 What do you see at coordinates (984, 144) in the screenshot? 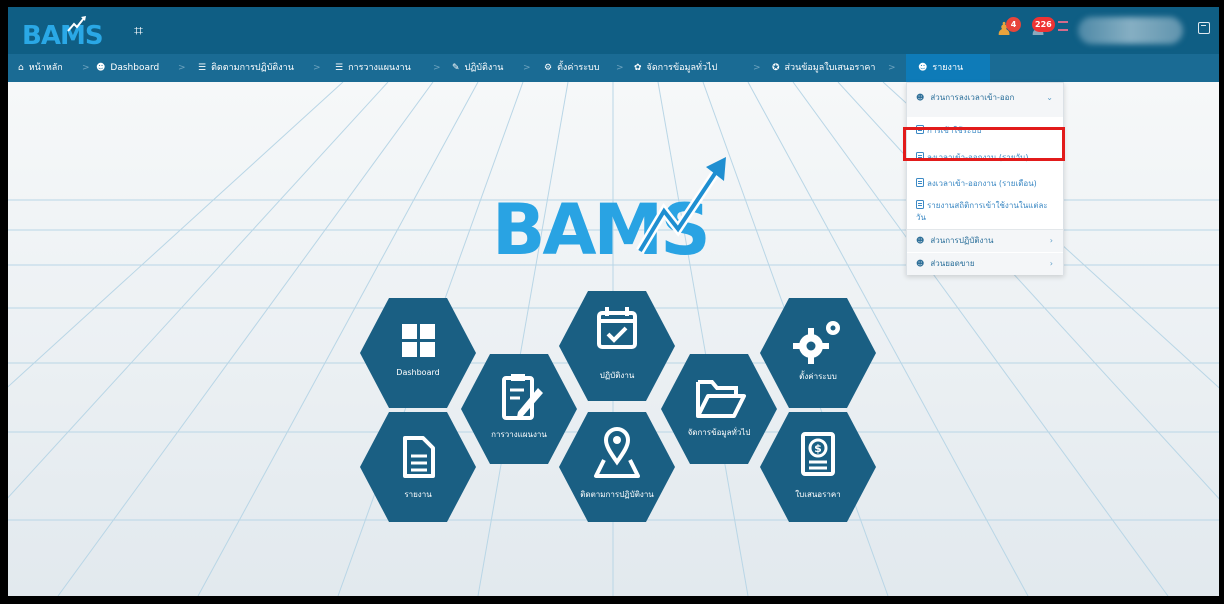
I see `highlight-box` at bounding box center [984, 144].